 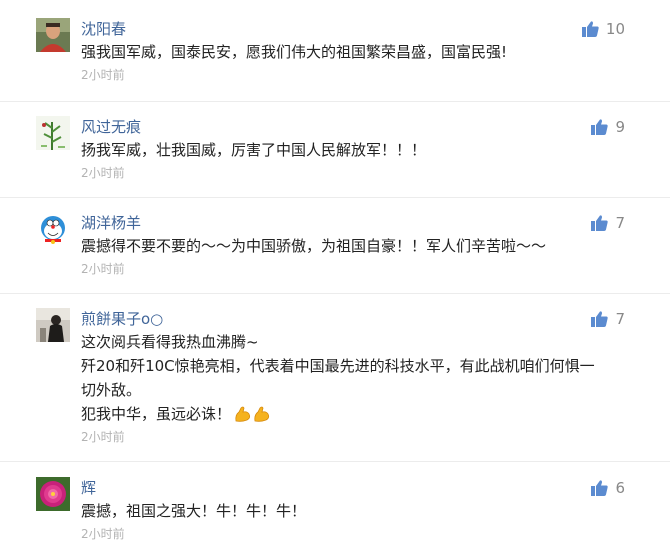 I want to click on comment-content: 震撼得不要不要的～～为中国骄傲，为祖国自豪！！军人们辛苦啦～～ 2小时前, so click(x=358, y=256).